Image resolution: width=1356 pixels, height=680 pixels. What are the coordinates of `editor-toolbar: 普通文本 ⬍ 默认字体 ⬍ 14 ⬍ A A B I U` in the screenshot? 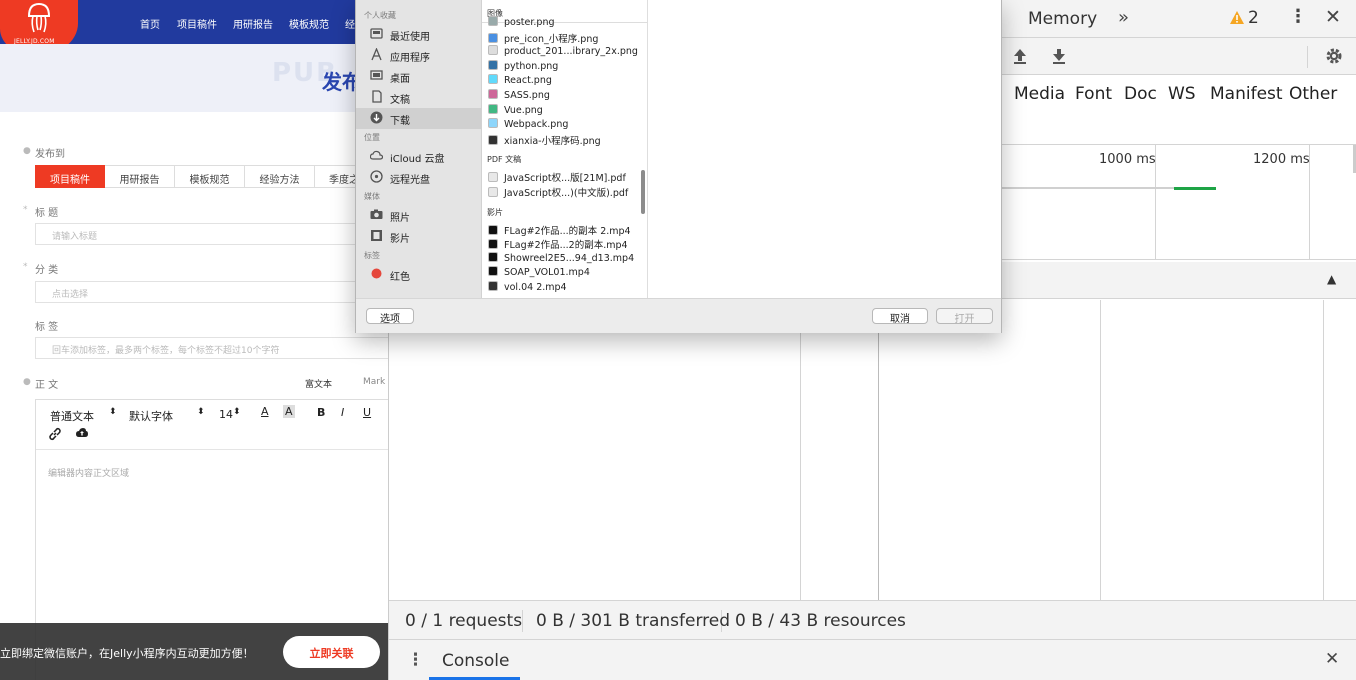 It's located at (212, 425).